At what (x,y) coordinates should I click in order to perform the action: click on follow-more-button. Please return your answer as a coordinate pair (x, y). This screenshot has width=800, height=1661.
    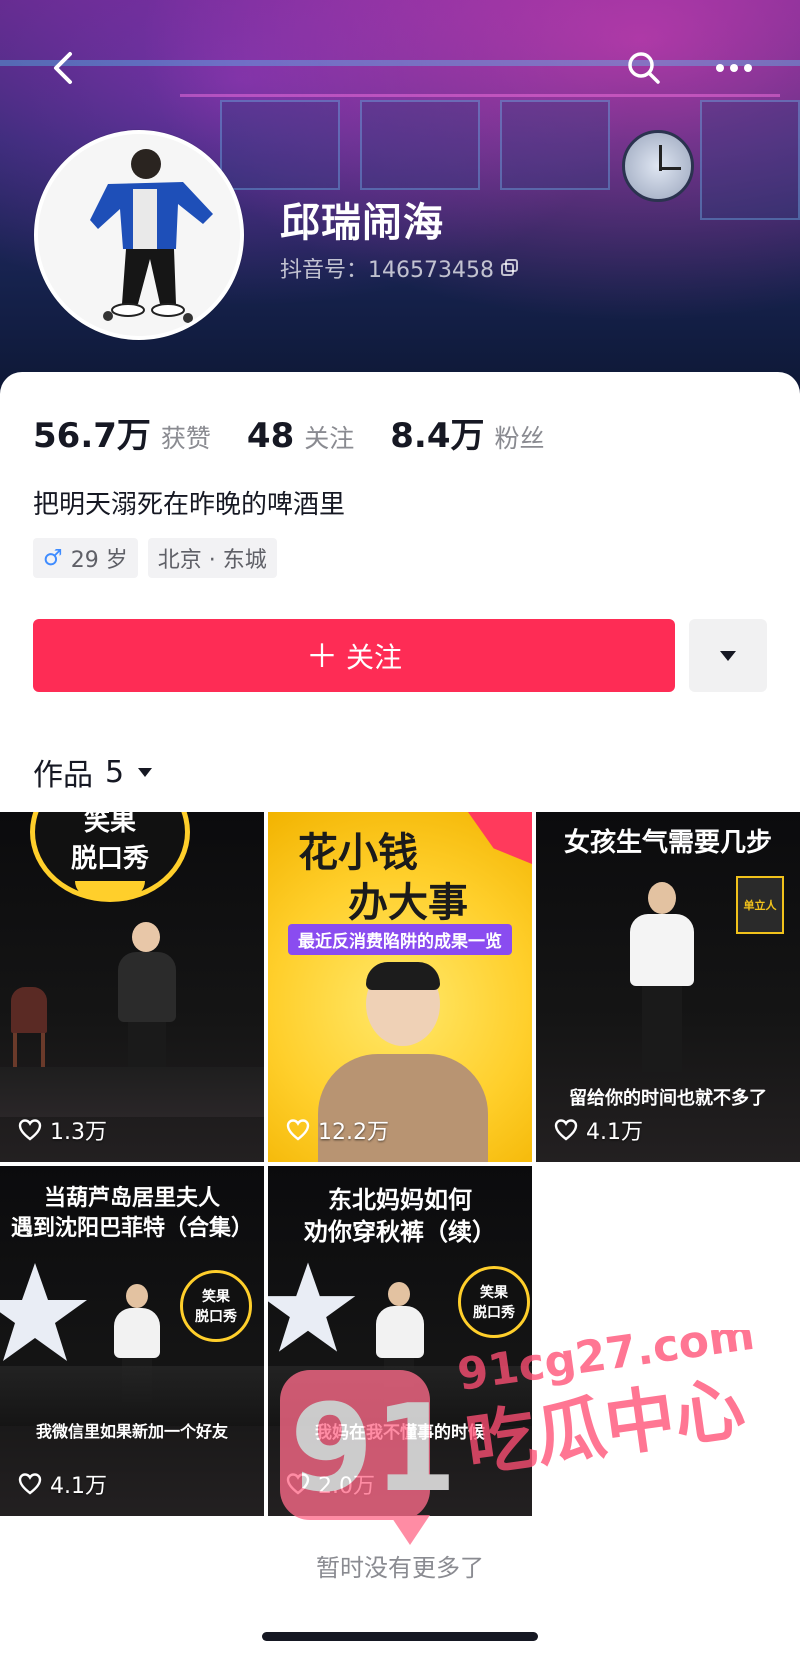
    Looking at the image, I should click on (728, 655).